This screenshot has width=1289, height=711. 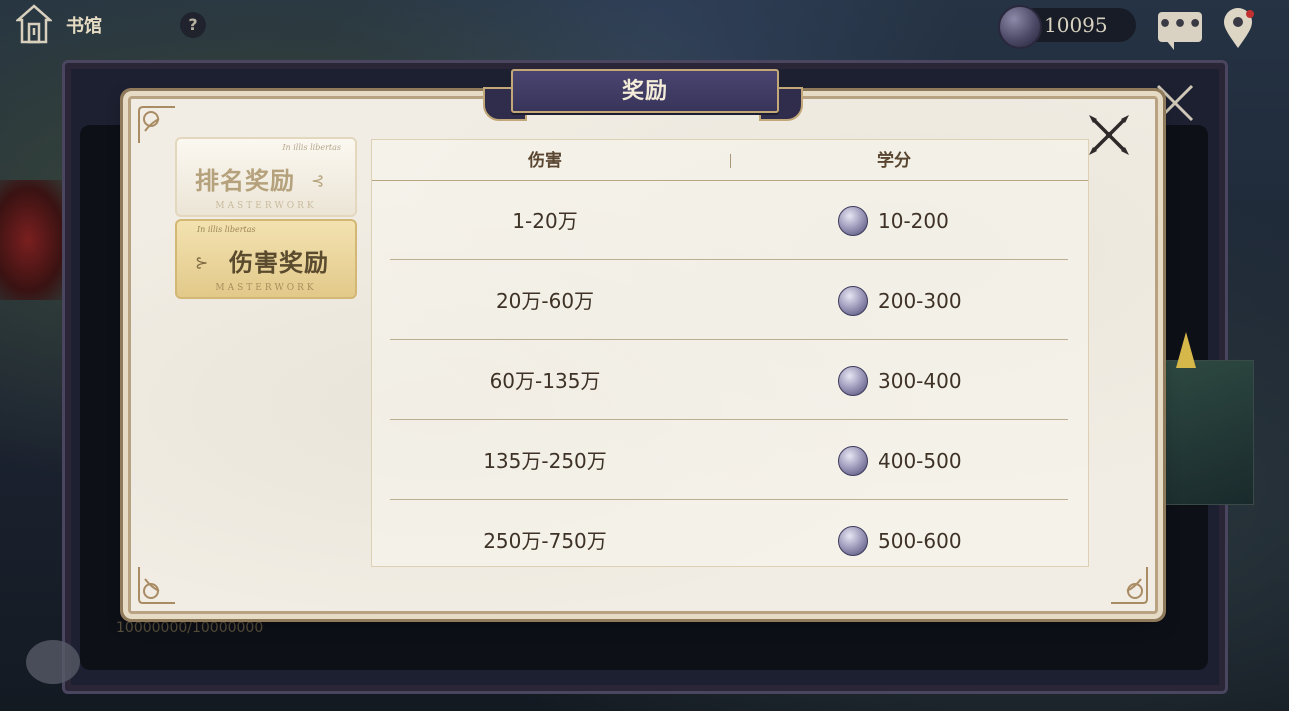 What do you see at coordinates (193, 25) in the screenshot?
I see `help-icon: ?` at bounding box center [193, 25].